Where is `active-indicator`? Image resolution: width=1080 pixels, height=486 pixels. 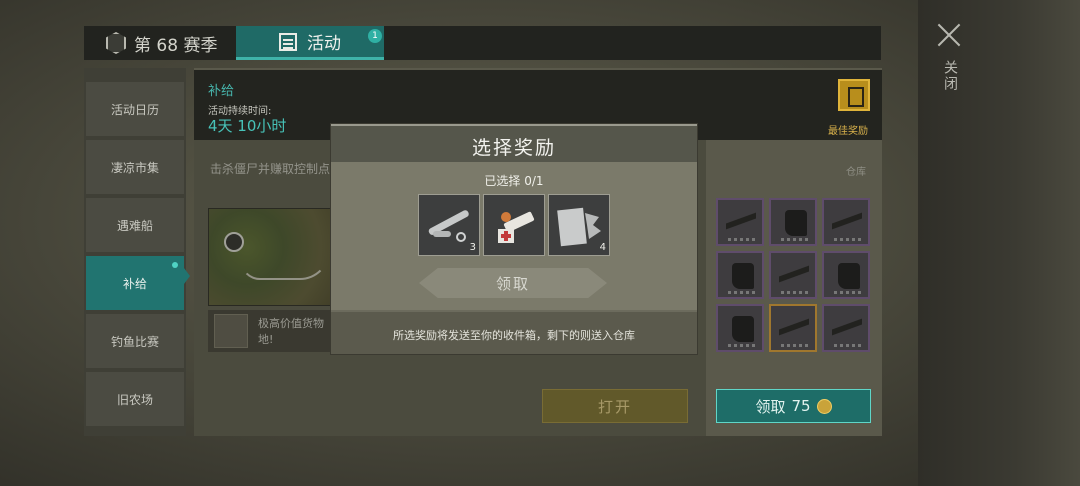
active-indicator is located at coordinates (187, 276).